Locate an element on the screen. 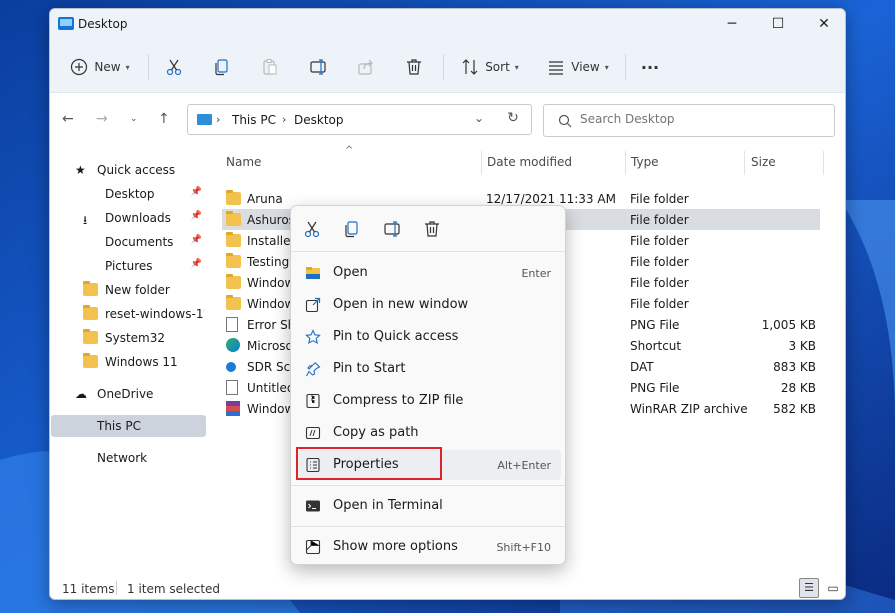 This screenshot has height=613, width=895. sidebar-item: Network is located at coordinates (128, 458).